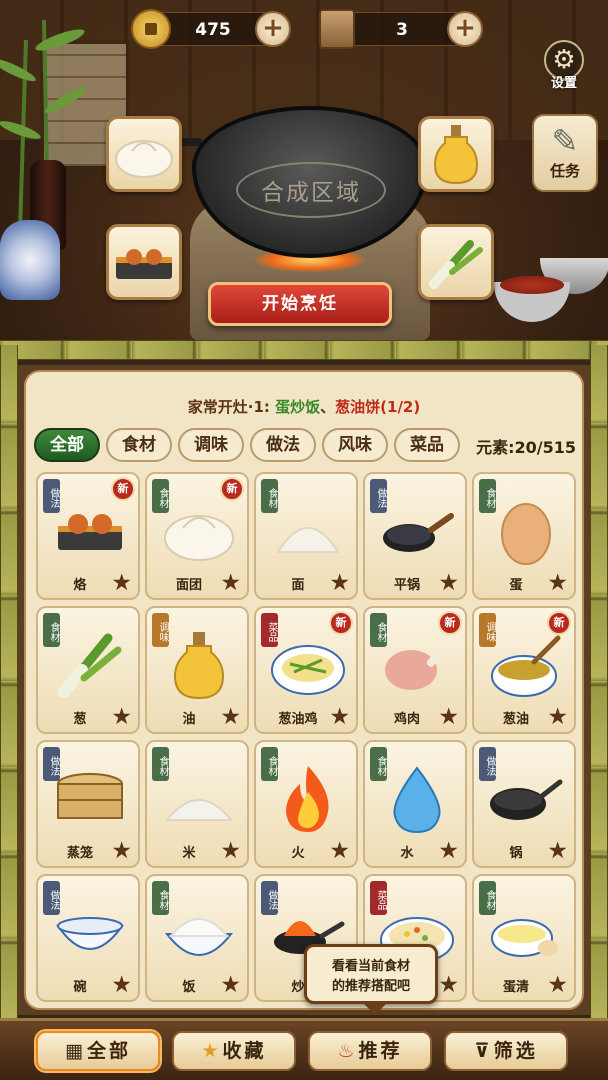 The height and width of the screenshot is (1080, 608). Describe the element at coordinates (524, 670) in the screenshot. I see `element-card-10: 调味 葱油 ★ 新` at that location.